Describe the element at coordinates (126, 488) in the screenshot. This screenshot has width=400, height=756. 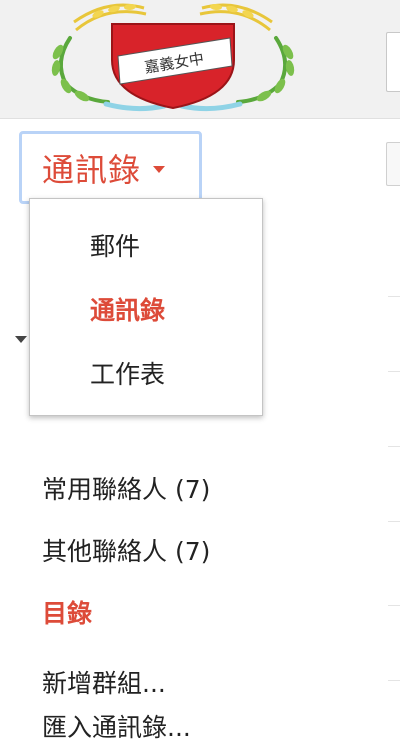
I see `nav-starred-contacts: 常用聯絡人 (7)` at that location.